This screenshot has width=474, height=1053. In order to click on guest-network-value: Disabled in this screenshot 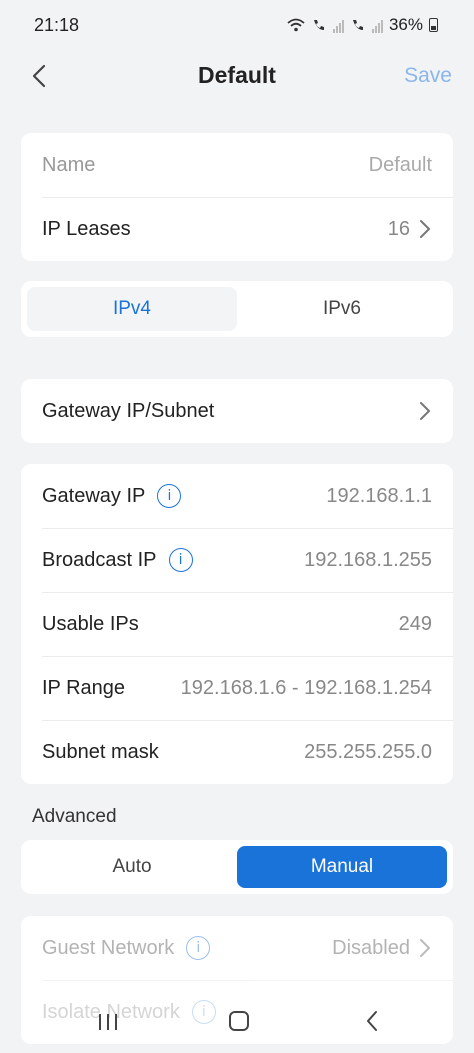, I will do `click(371, 947)`.